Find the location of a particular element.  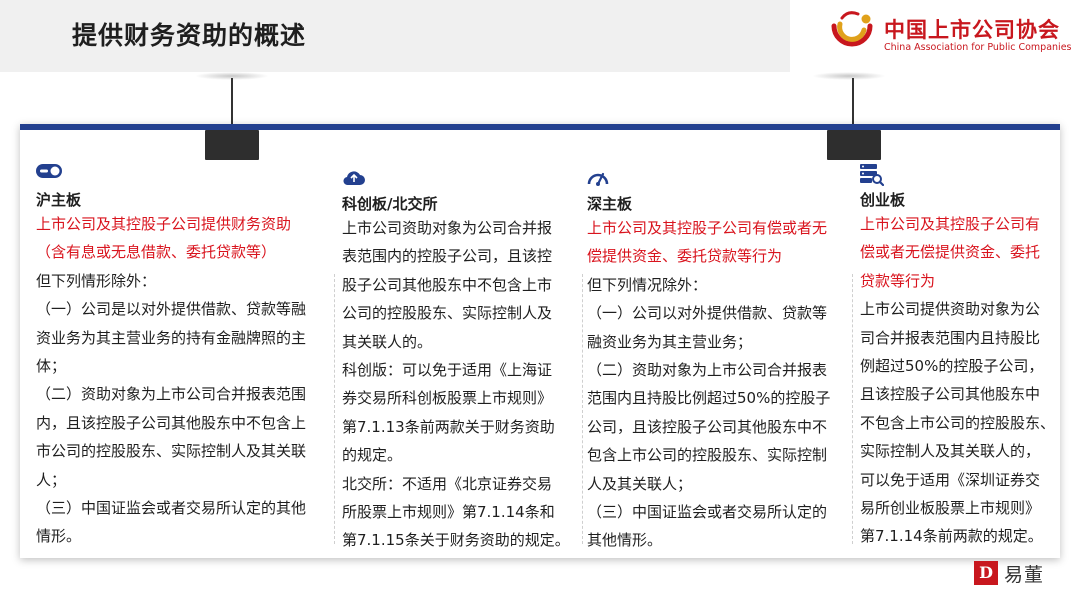

text-line: 资业务为其主营业务的持有金融牌照的主 is located at coordinates (171, 337).